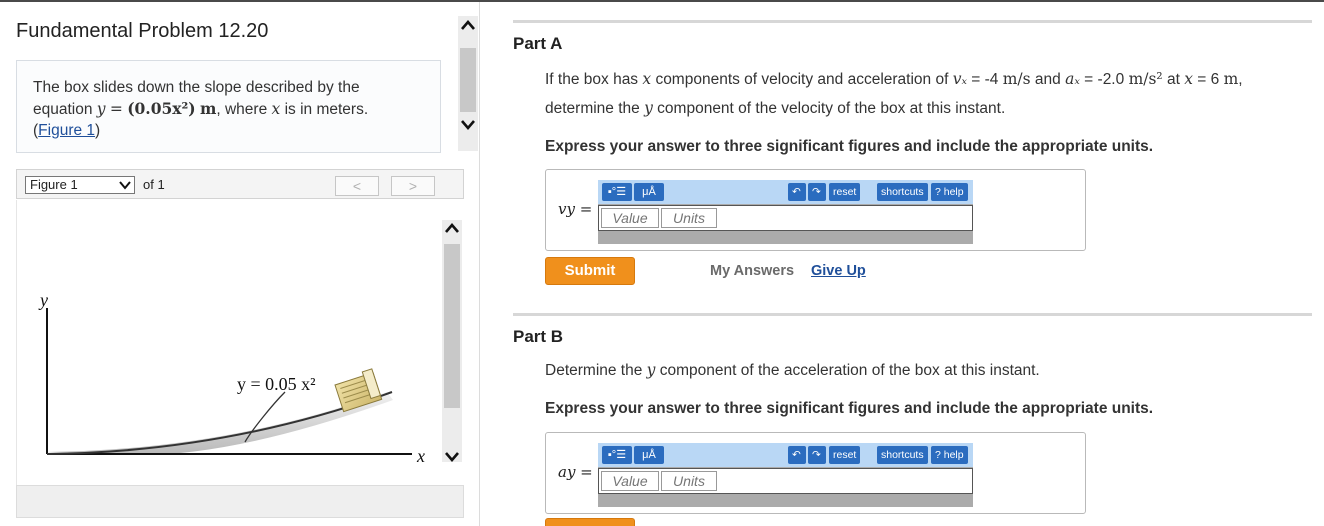  What do you see at coordinates (1145, 79) in the screenshot?
I see `qa-unit-2: m/s²` at bounding box center [1145, 79].